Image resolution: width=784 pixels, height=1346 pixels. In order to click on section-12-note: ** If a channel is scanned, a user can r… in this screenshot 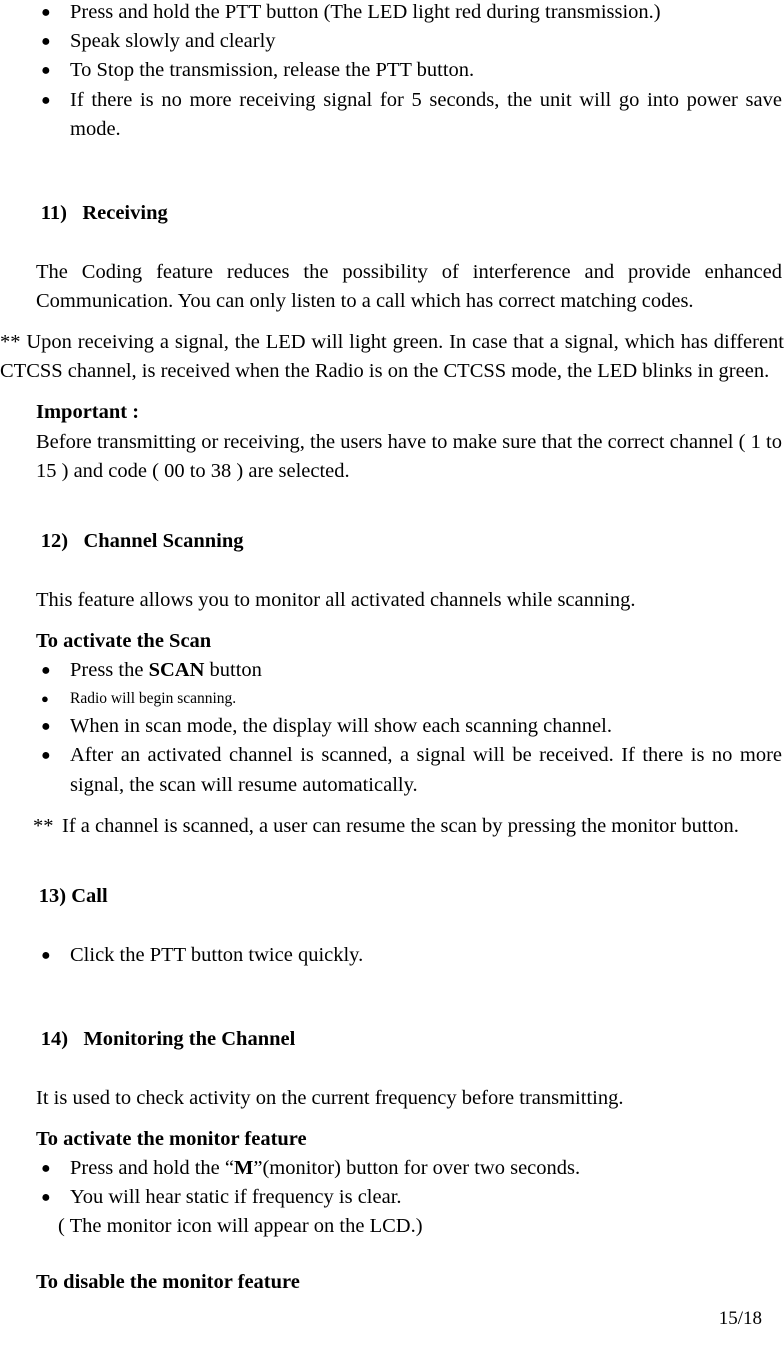, I will do `click(392, 826)`.